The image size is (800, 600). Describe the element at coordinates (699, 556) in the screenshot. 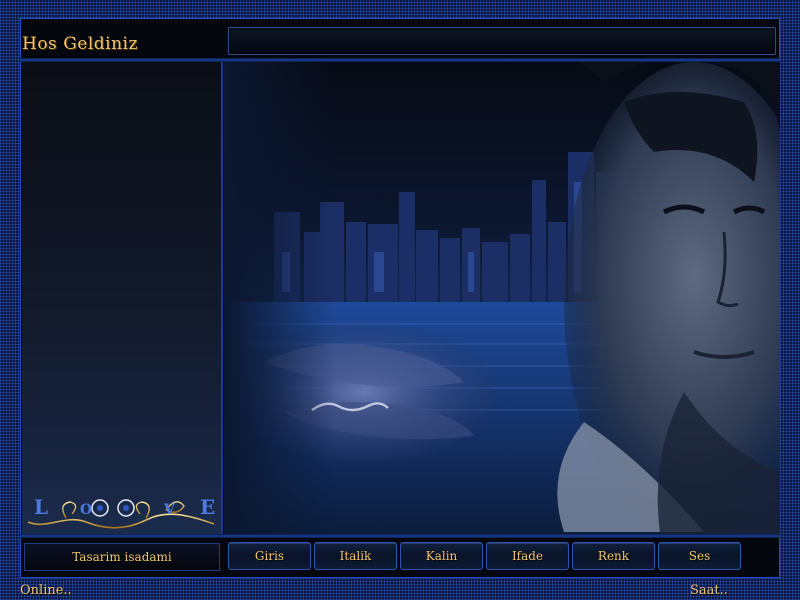

I see `nav-button-ses: Ses` at that location.